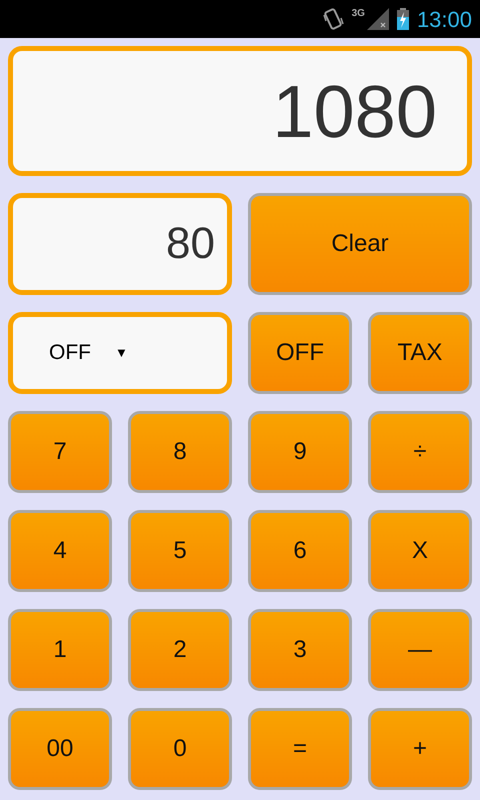 The image size is (480, 800). Describe the element at coordinates (60, 749) in the screenshot. I see `keypad-key: 00` at that location.